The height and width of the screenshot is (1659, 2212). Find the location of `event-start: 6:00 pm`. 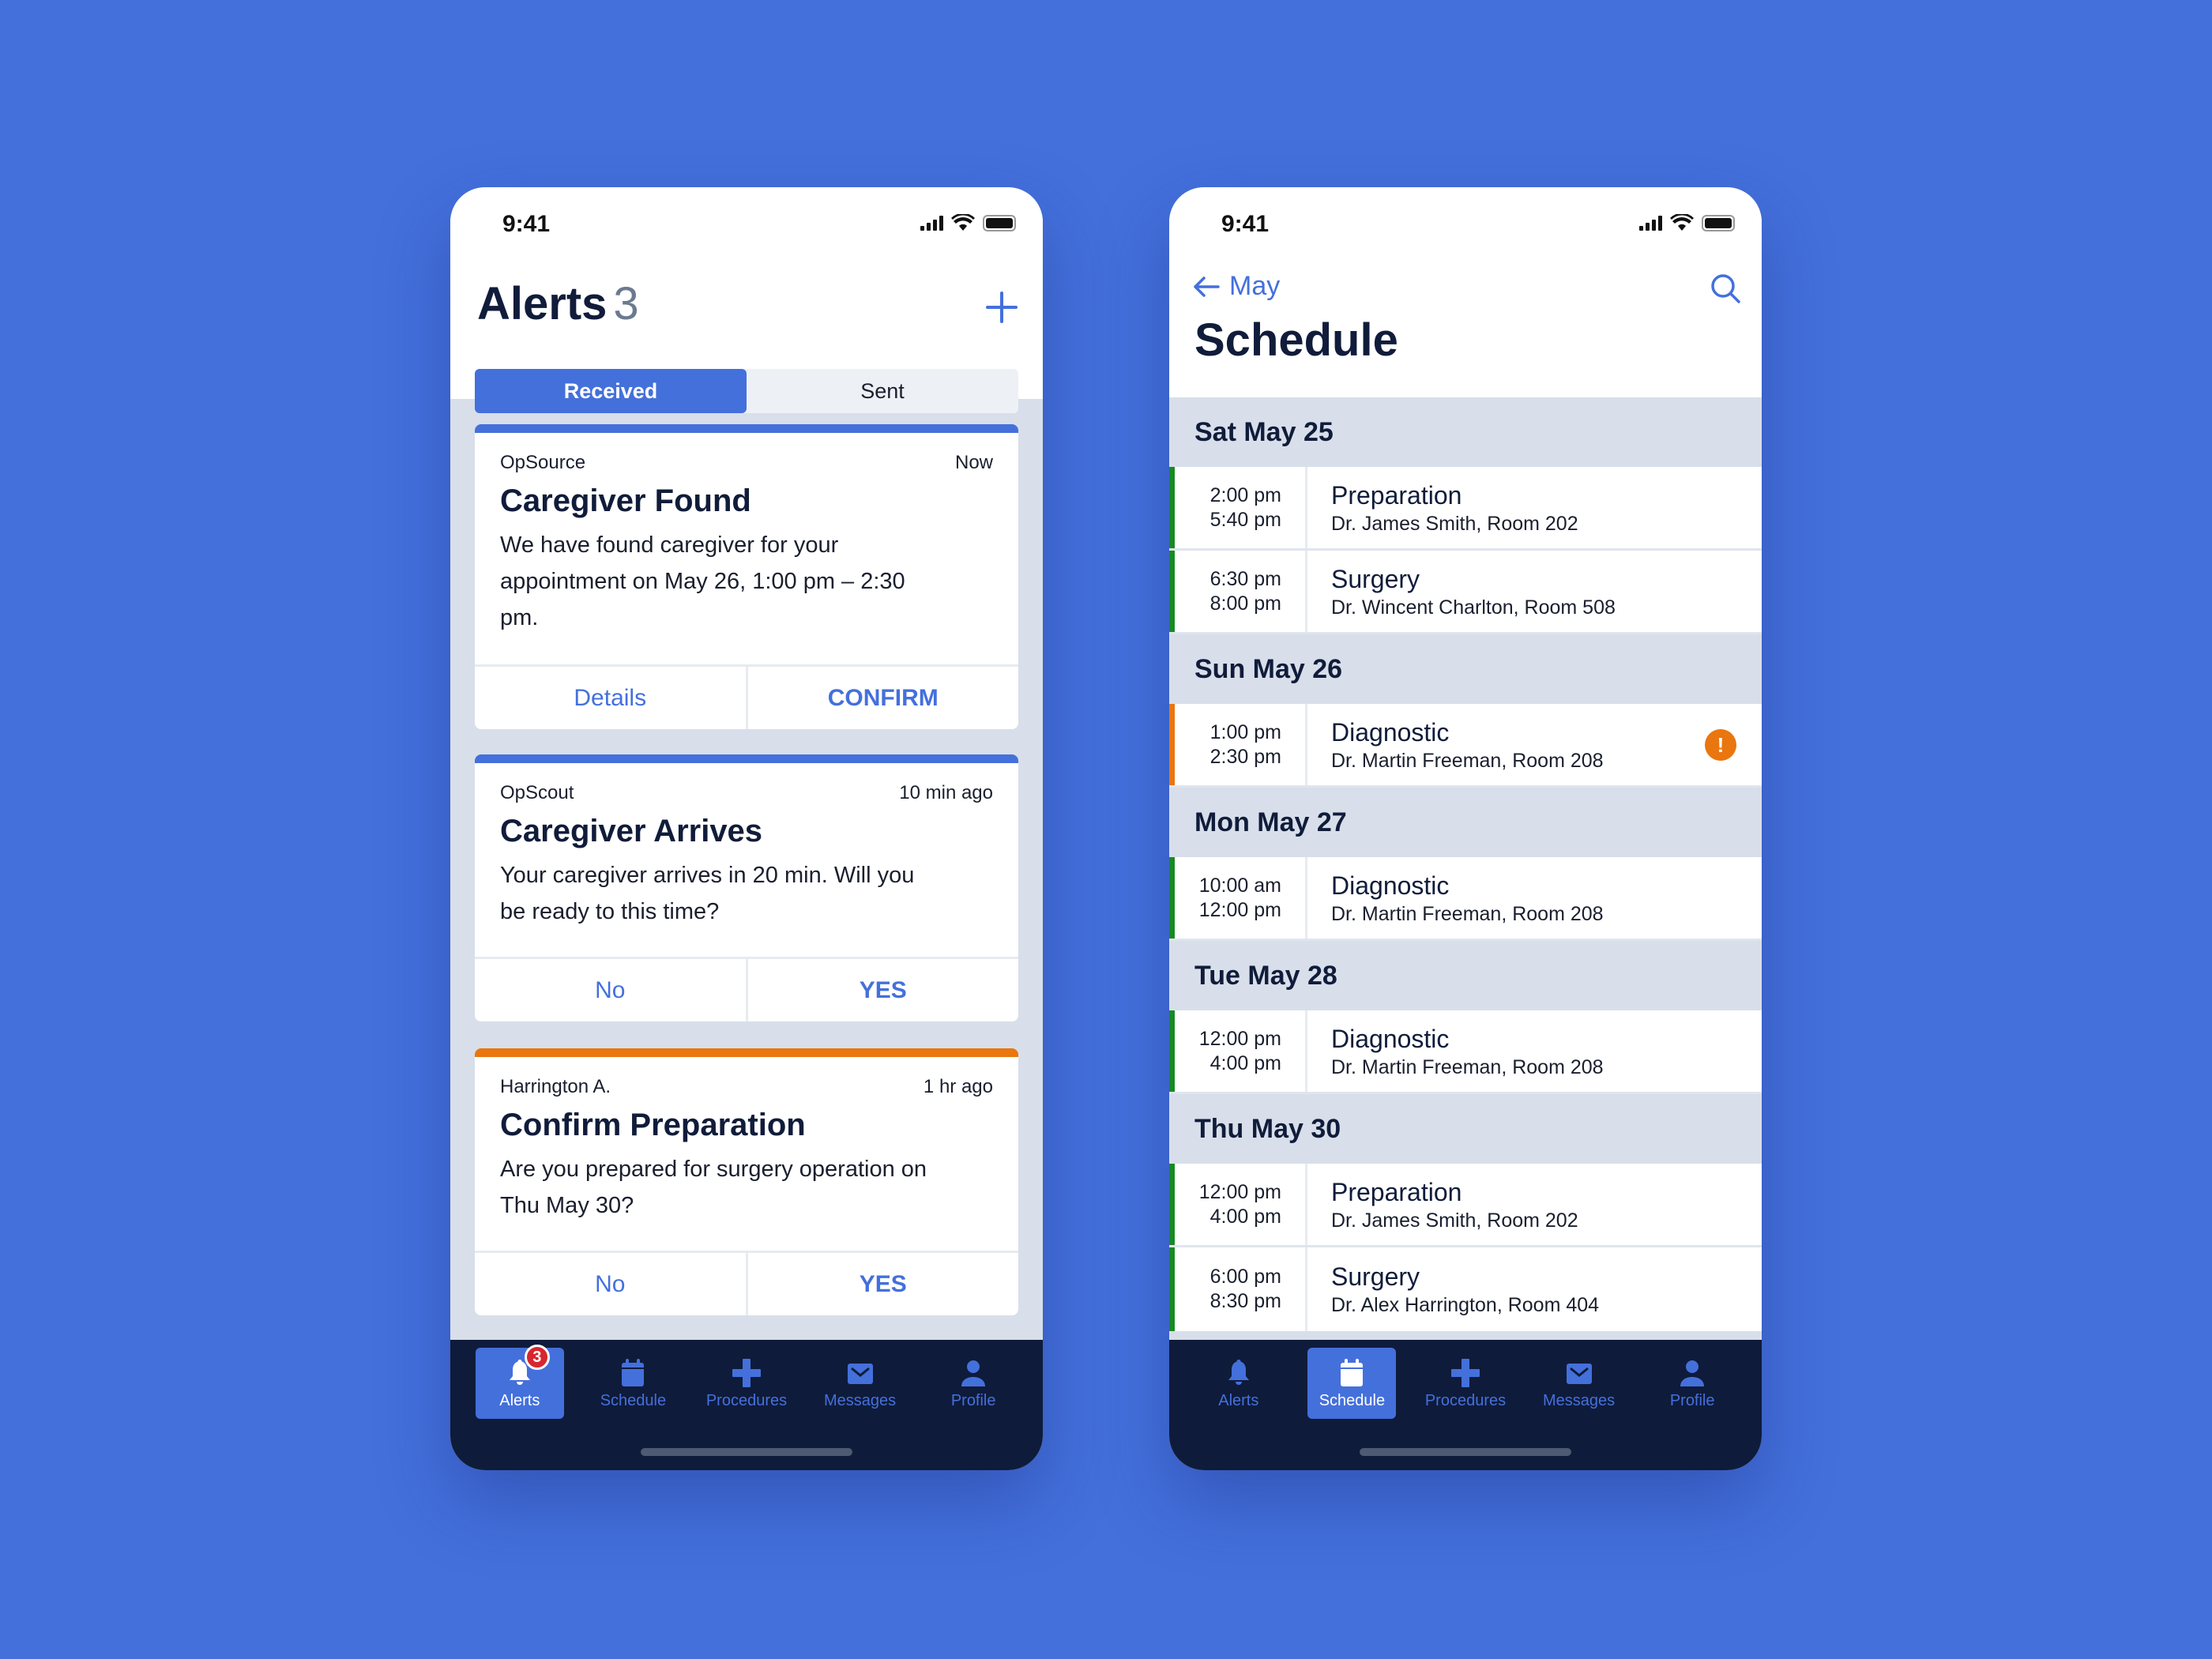

event-start: 6:00 pm is located at coordinates (1245, 1277).